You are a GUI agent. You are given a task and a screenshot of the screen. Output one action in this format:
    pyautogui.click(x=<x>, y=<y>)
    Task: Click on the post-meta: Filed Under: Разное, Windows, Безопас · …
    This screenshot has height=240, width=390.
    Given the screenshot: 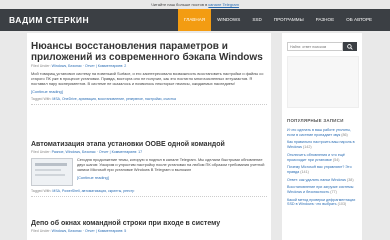 What is the action you would take?
    pyautogui.click(x=149, y=152)
    